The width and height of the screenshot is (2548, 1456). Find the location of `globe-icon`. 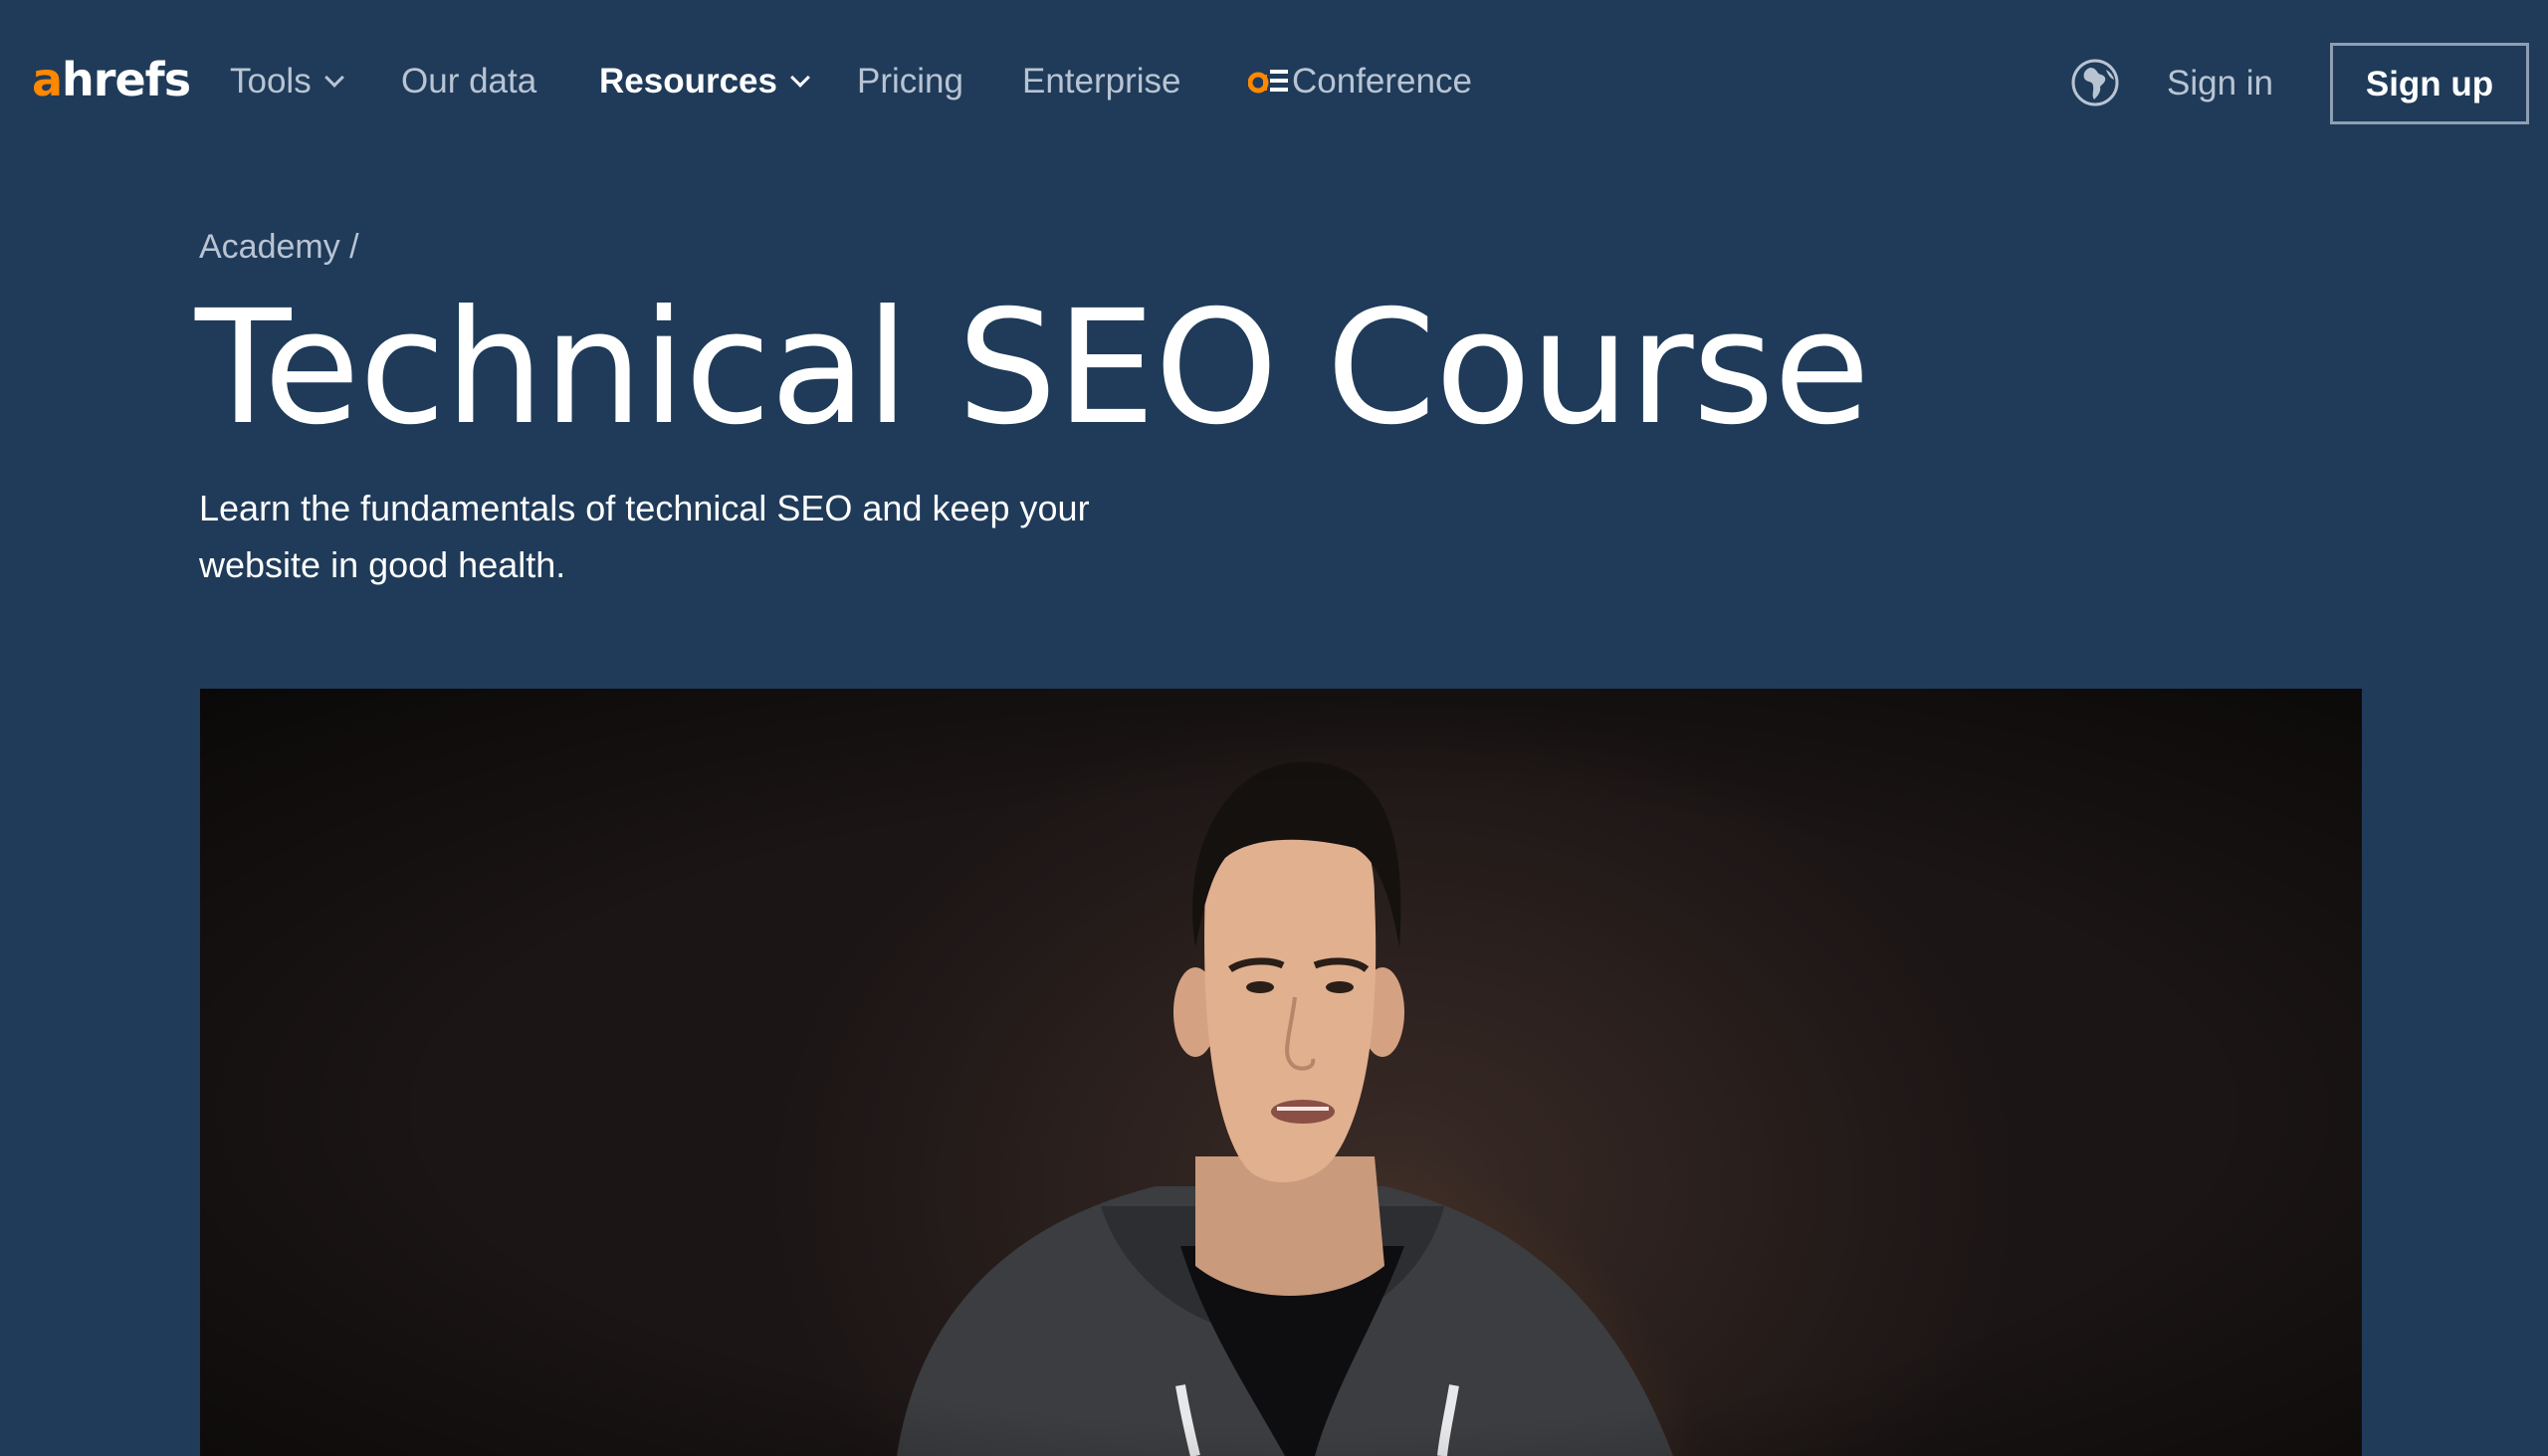

globe-icon is located at coordinates (2095, 82).